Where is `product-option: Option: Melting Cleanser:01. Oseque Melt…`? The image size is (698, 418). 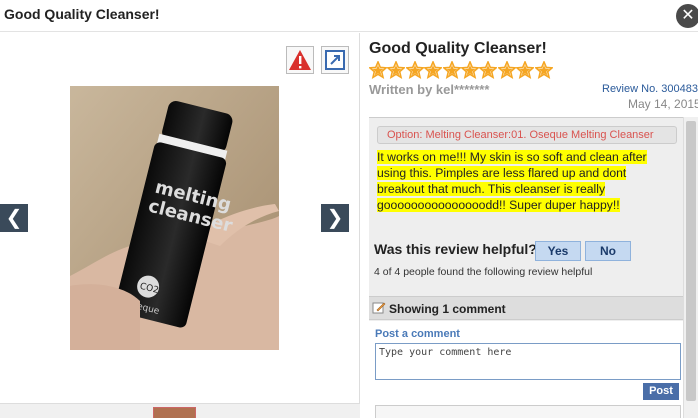 product-option: Option: Melting Cleanser:01. Oseque Melt… is located at coordinates (527, 135).